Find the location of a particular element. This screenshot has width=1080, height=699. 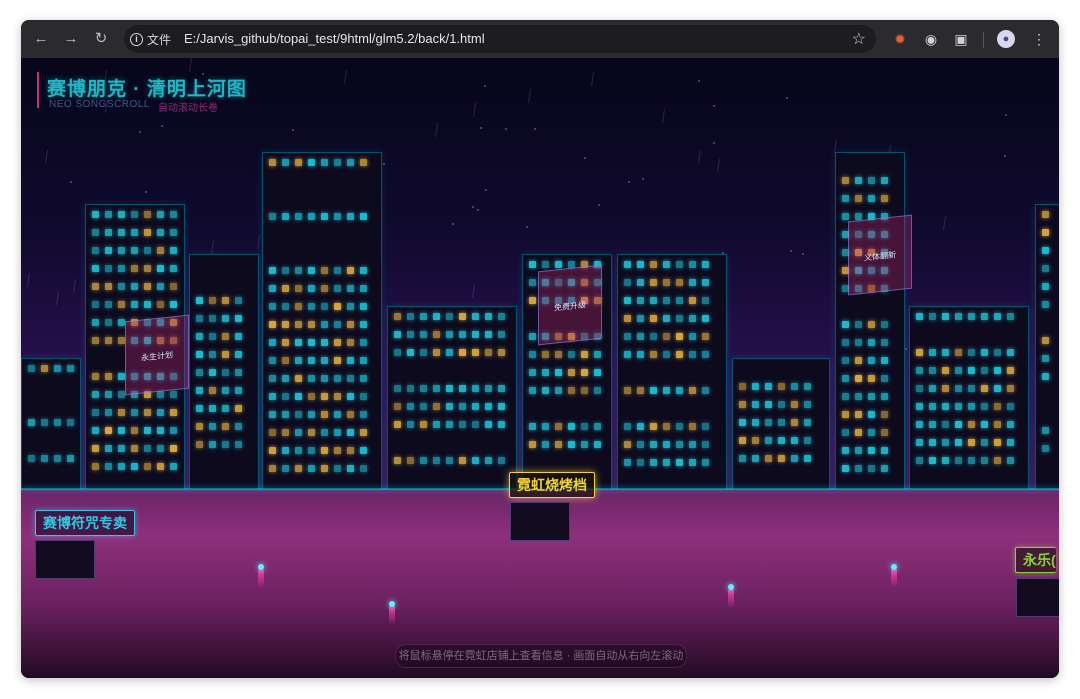

reload-icon: ↻ is located at coordinates (101, 39).